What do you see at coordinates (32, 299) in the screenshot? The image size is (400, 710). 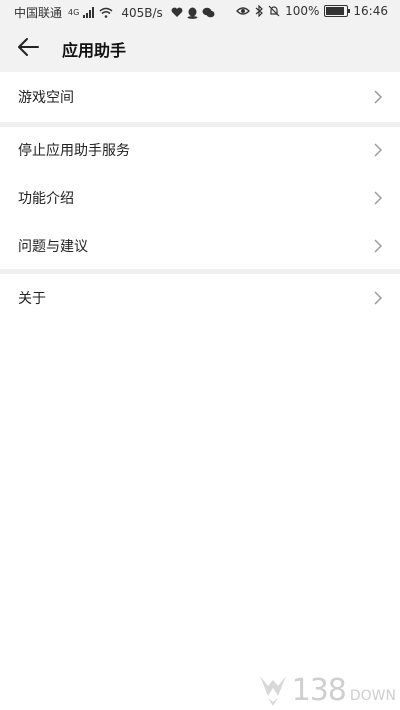 I see `list-item-label: 关于` at bounding box center [32, 299].